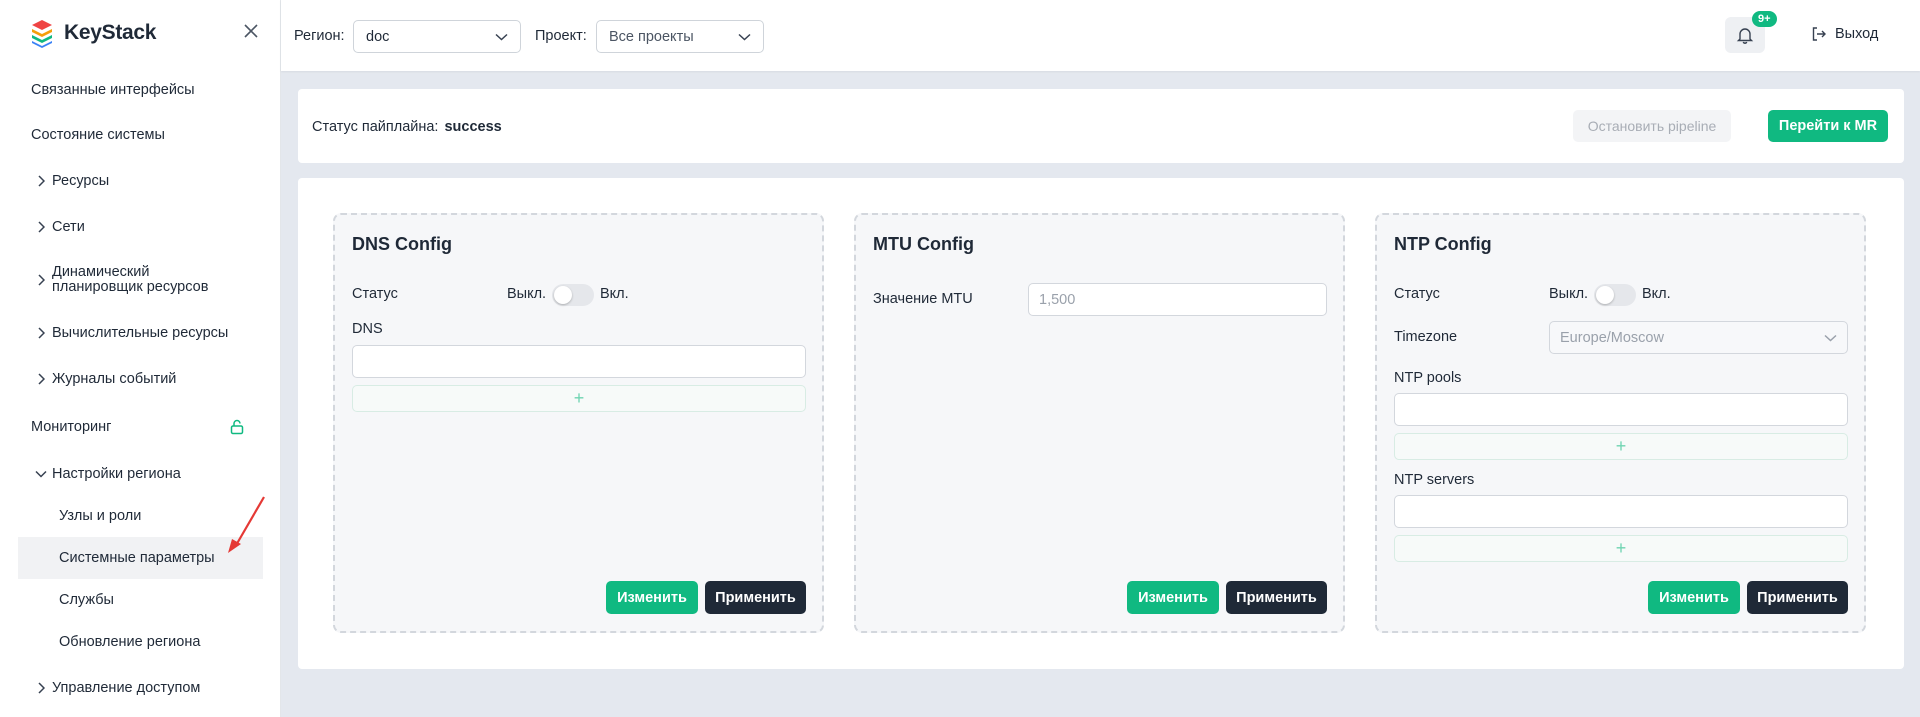 Image resolution: width=1920 pixels, height=717 pixels. What do you see at coordinates (98, 135) in the screenshot?
I see `sidebar-item-label: Состояние системы` at bounding box center [98, 135].